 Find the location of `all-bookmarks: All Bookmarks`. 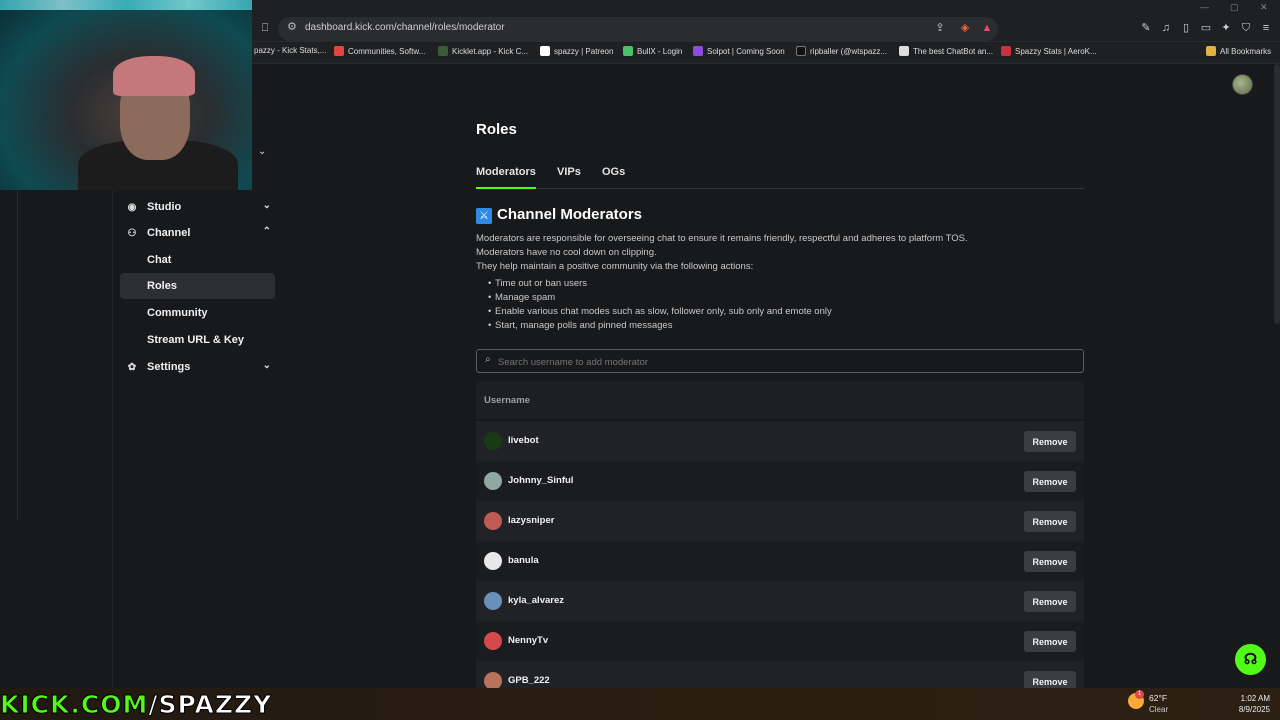

all-bookmarks: All Bookmarks is located at coordinates (1238, 51).